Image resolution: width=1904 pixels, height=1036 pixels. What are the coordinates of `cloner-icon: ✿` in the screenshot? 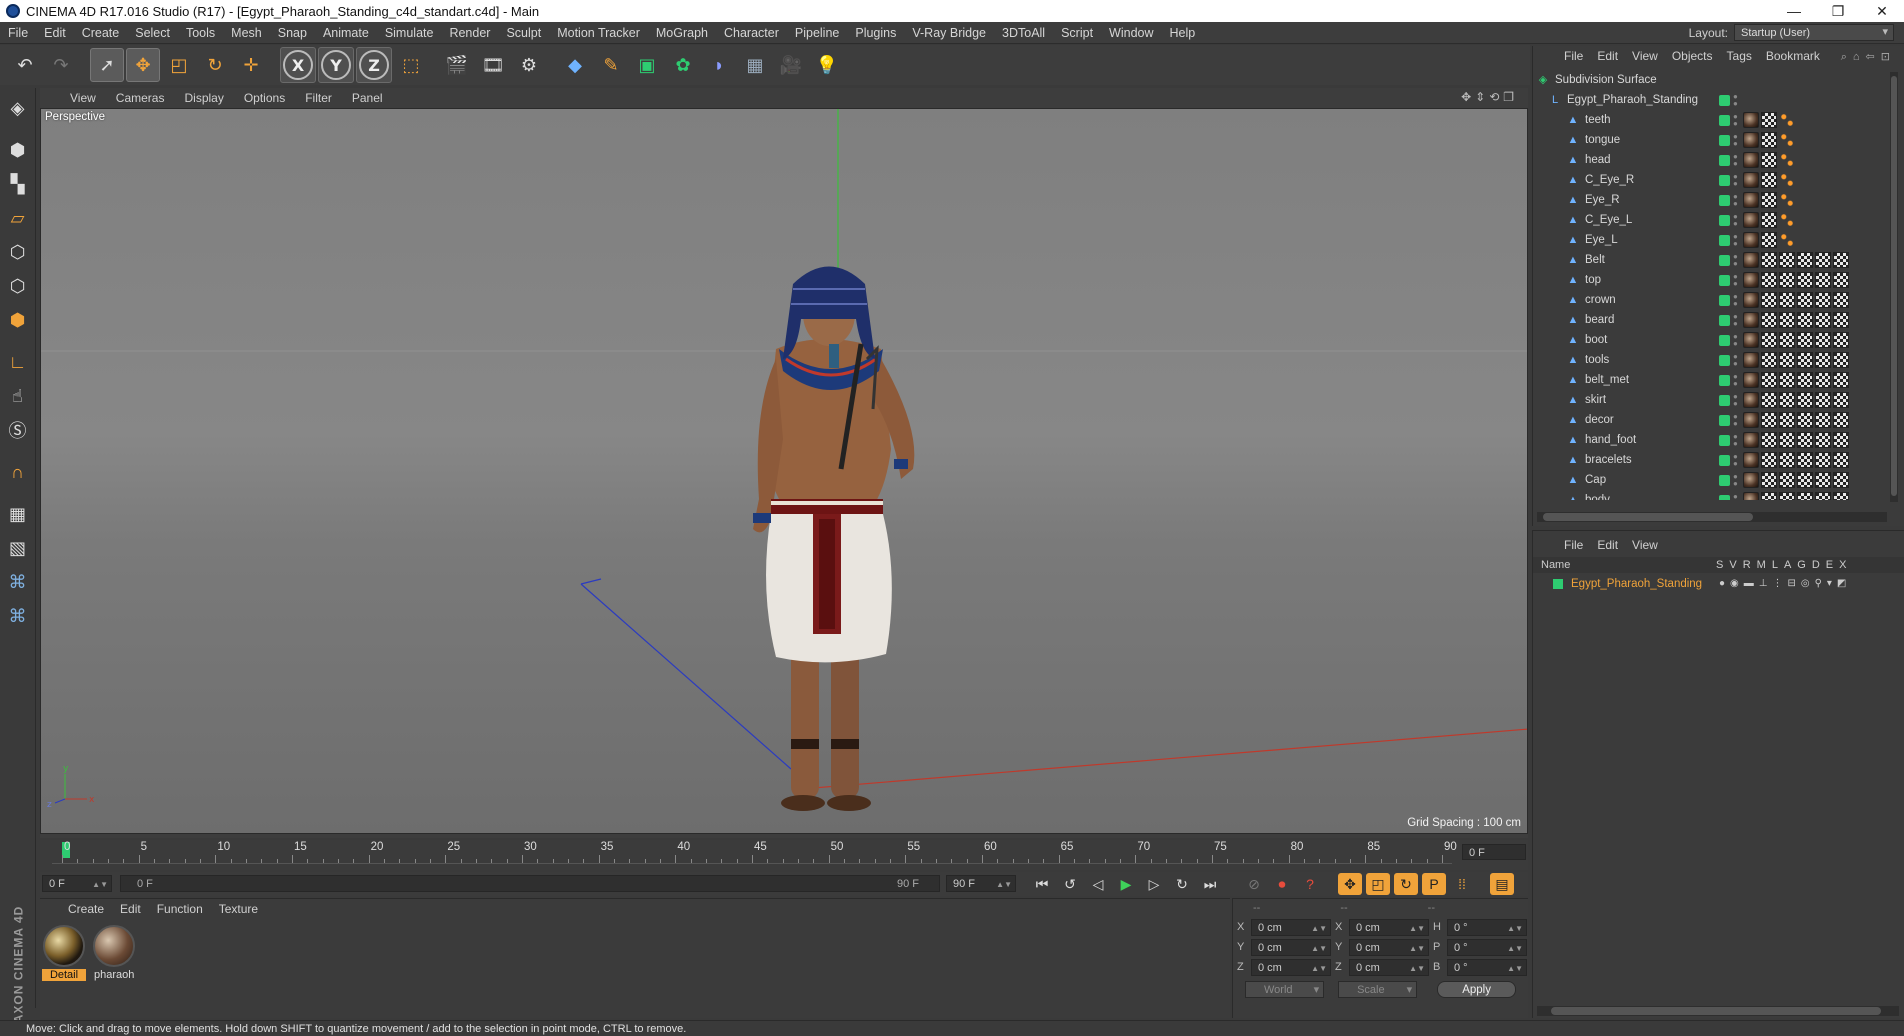 It's located at (683, 65).